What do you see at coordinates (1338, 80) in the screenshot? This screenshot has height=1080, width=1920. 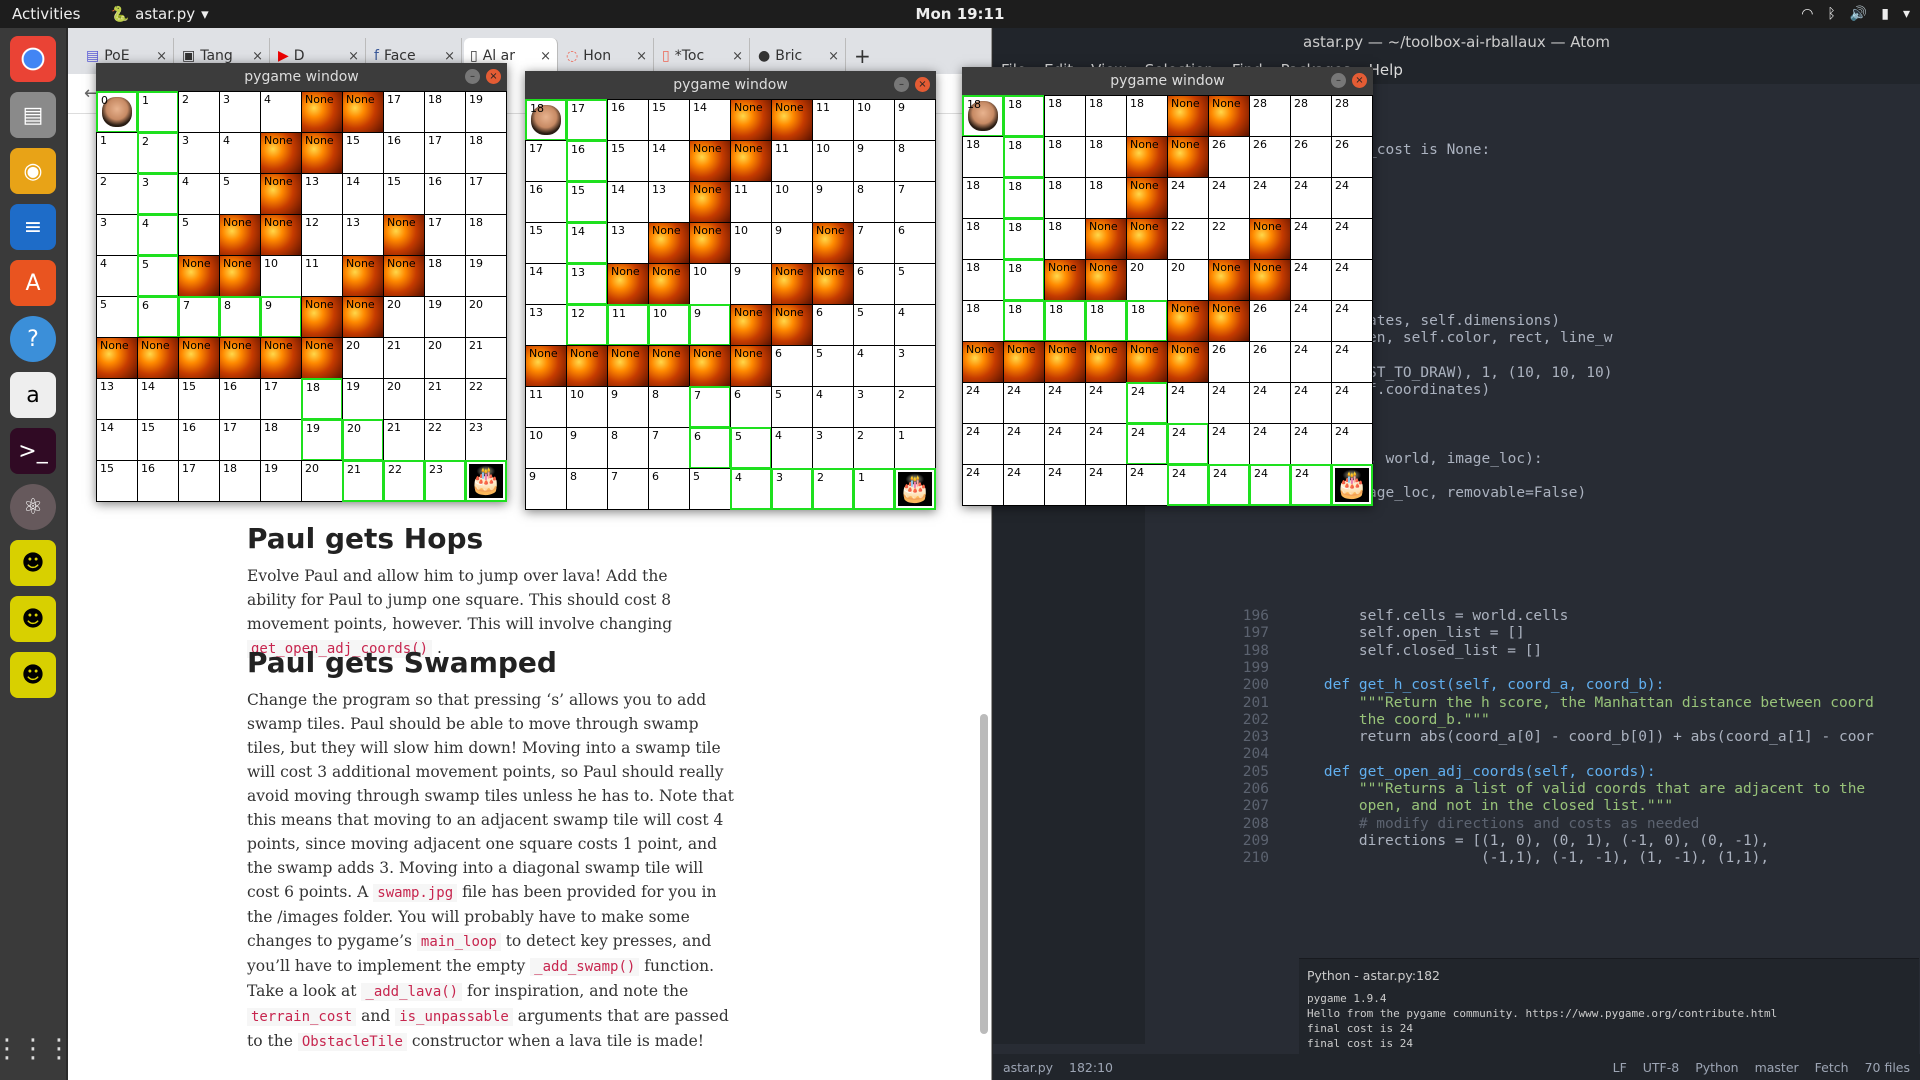 I see `minimize-icon: –` at bounding box center [1338, 80].